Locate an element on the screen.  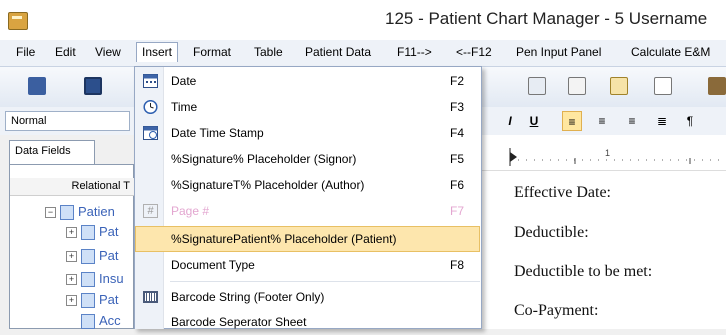
copy-icon is located at coordinates (577, 86).